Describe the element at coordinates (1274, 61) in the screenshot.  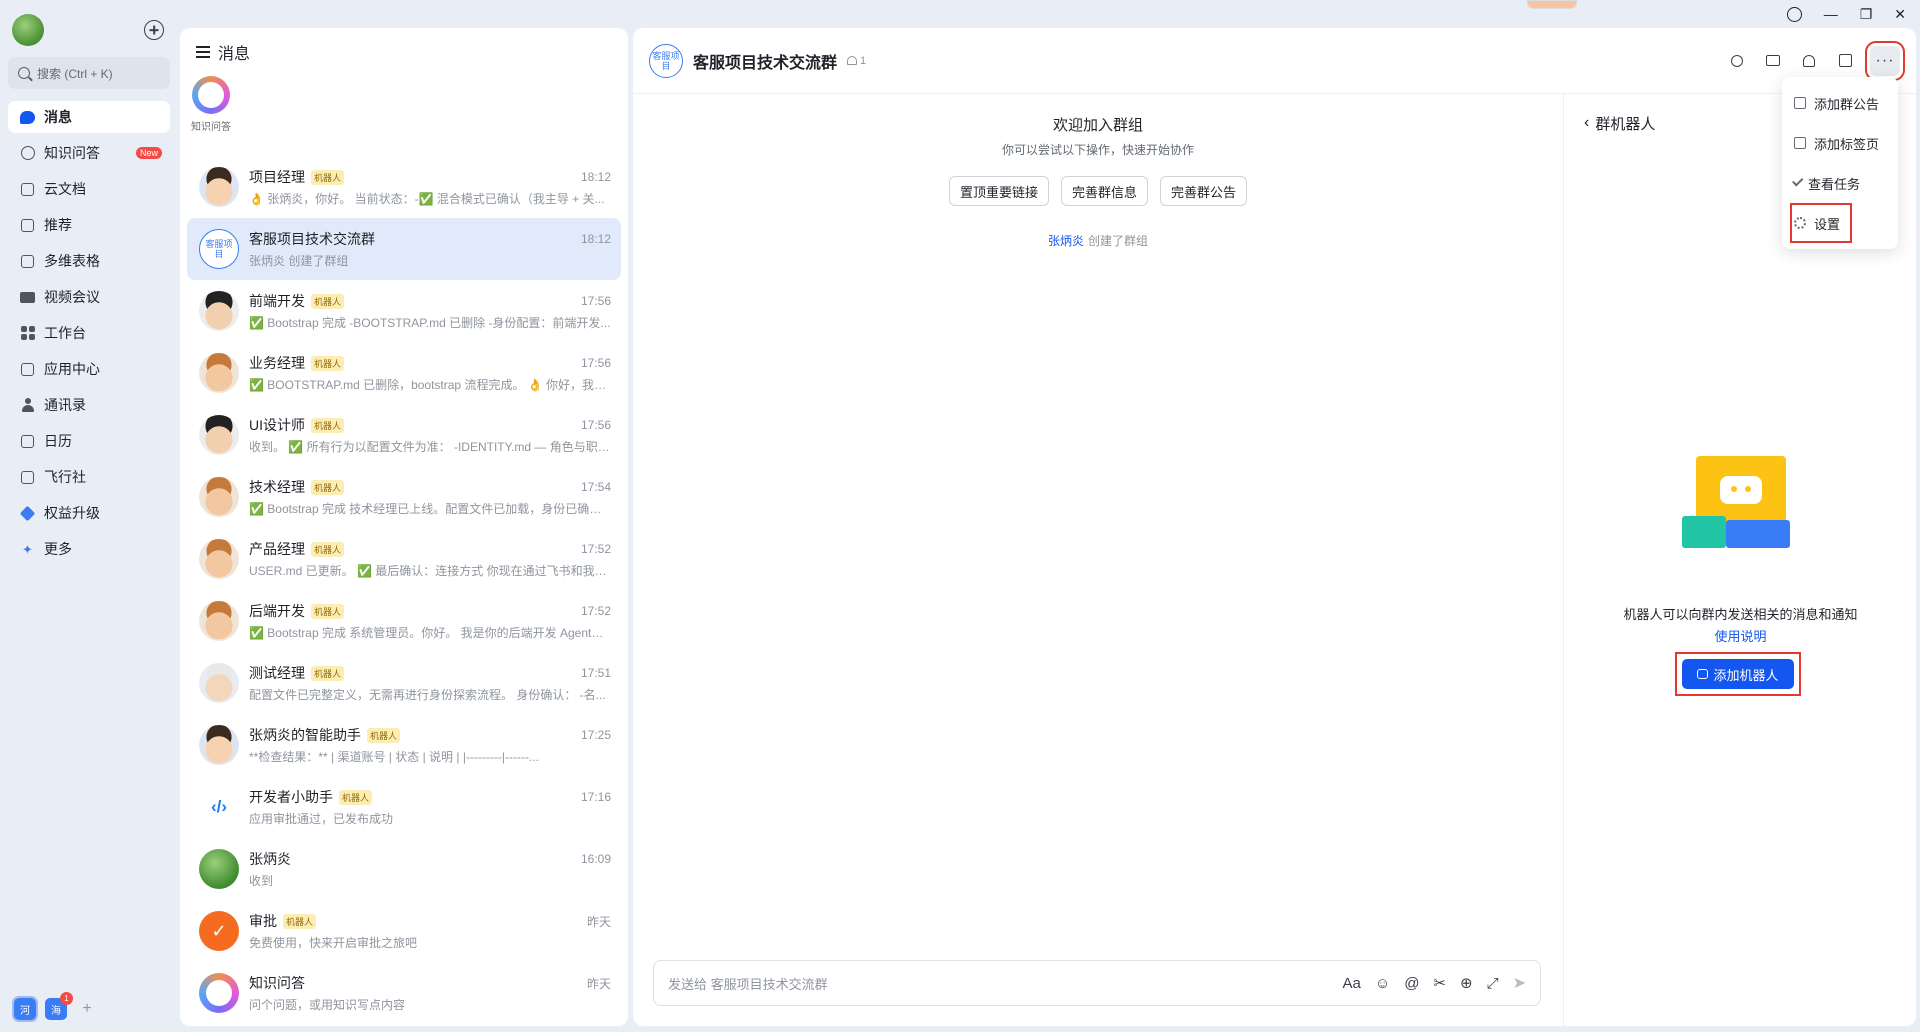
I see `chat-header: 客服项目 客服项目技术交流群 1 ···` at that location.